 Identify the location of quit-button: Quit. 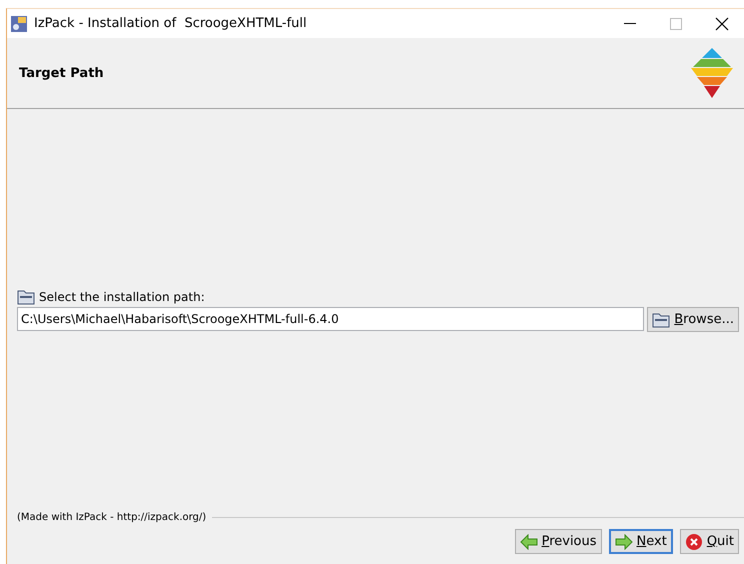
(709, 541).